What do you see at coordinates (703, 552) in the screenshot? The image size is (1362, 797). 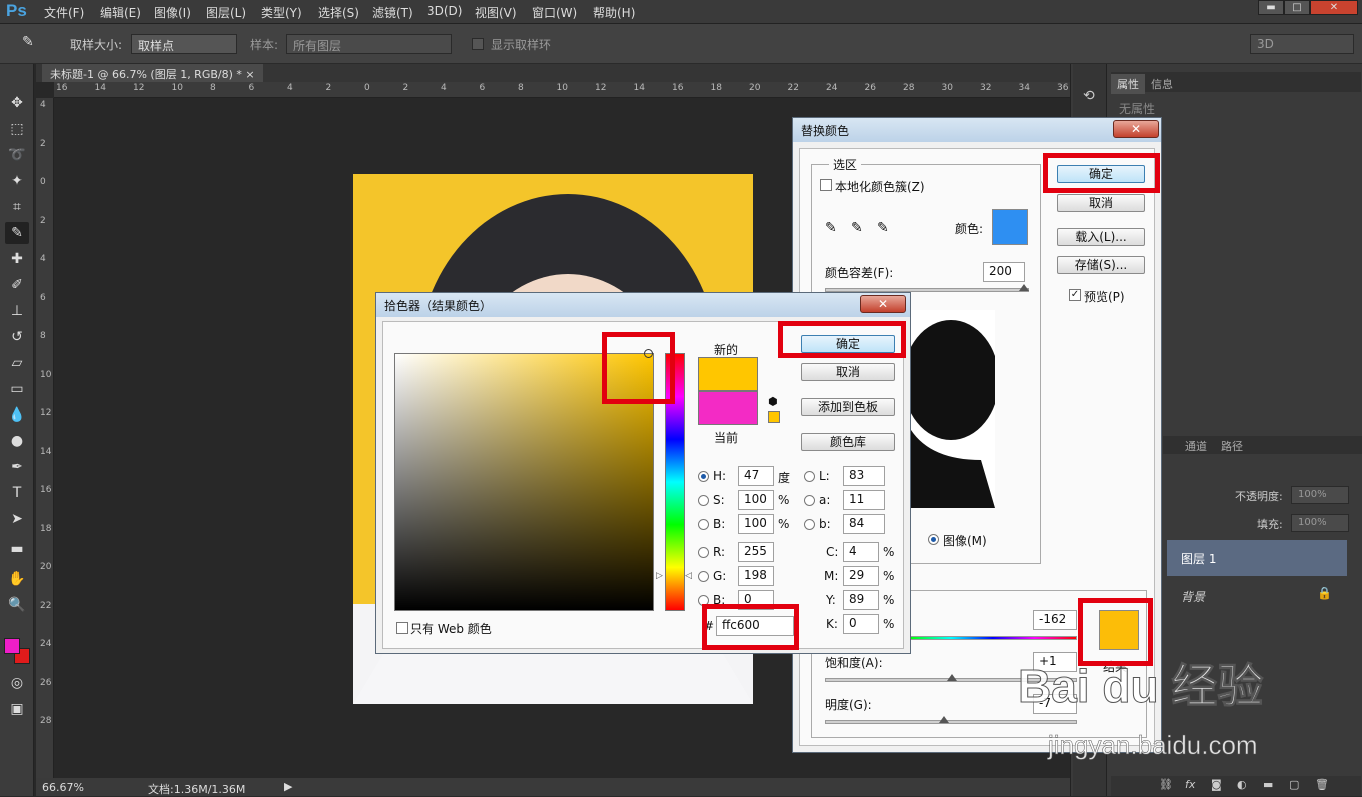 I see `r-radio` at bounding box center [703, 552].